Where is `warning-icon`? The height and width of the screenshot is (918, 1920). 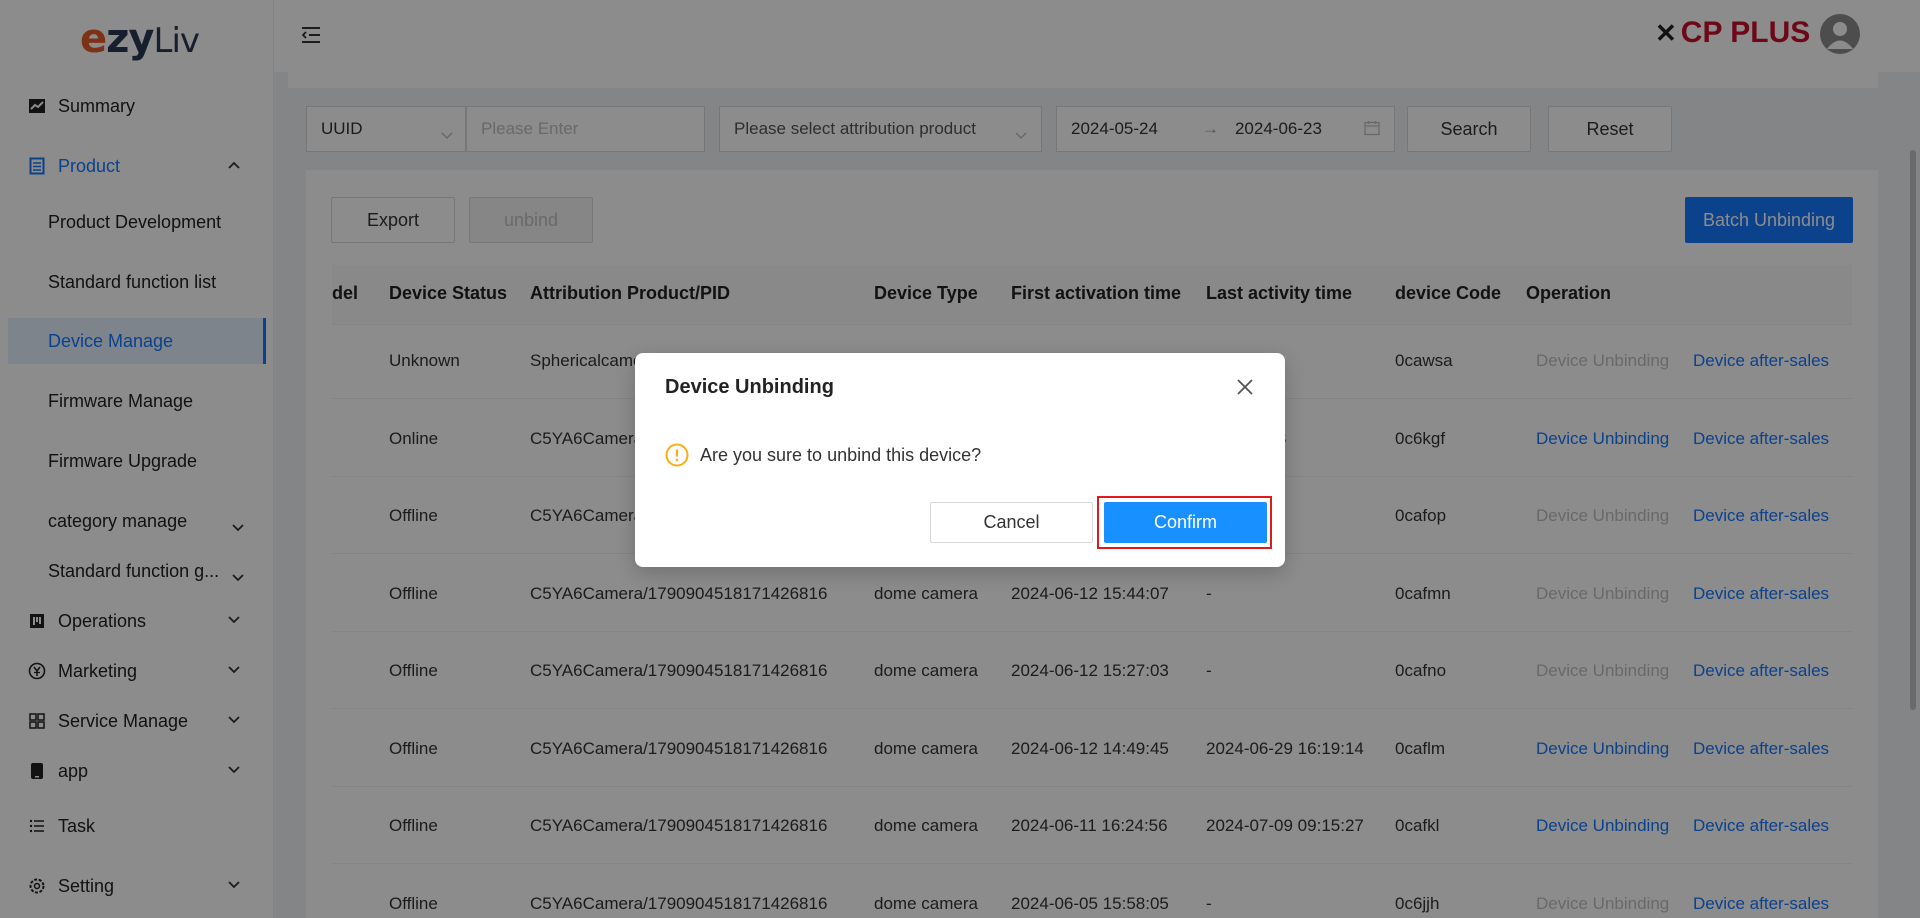 warning-icon is located at coordinates (677, 455).